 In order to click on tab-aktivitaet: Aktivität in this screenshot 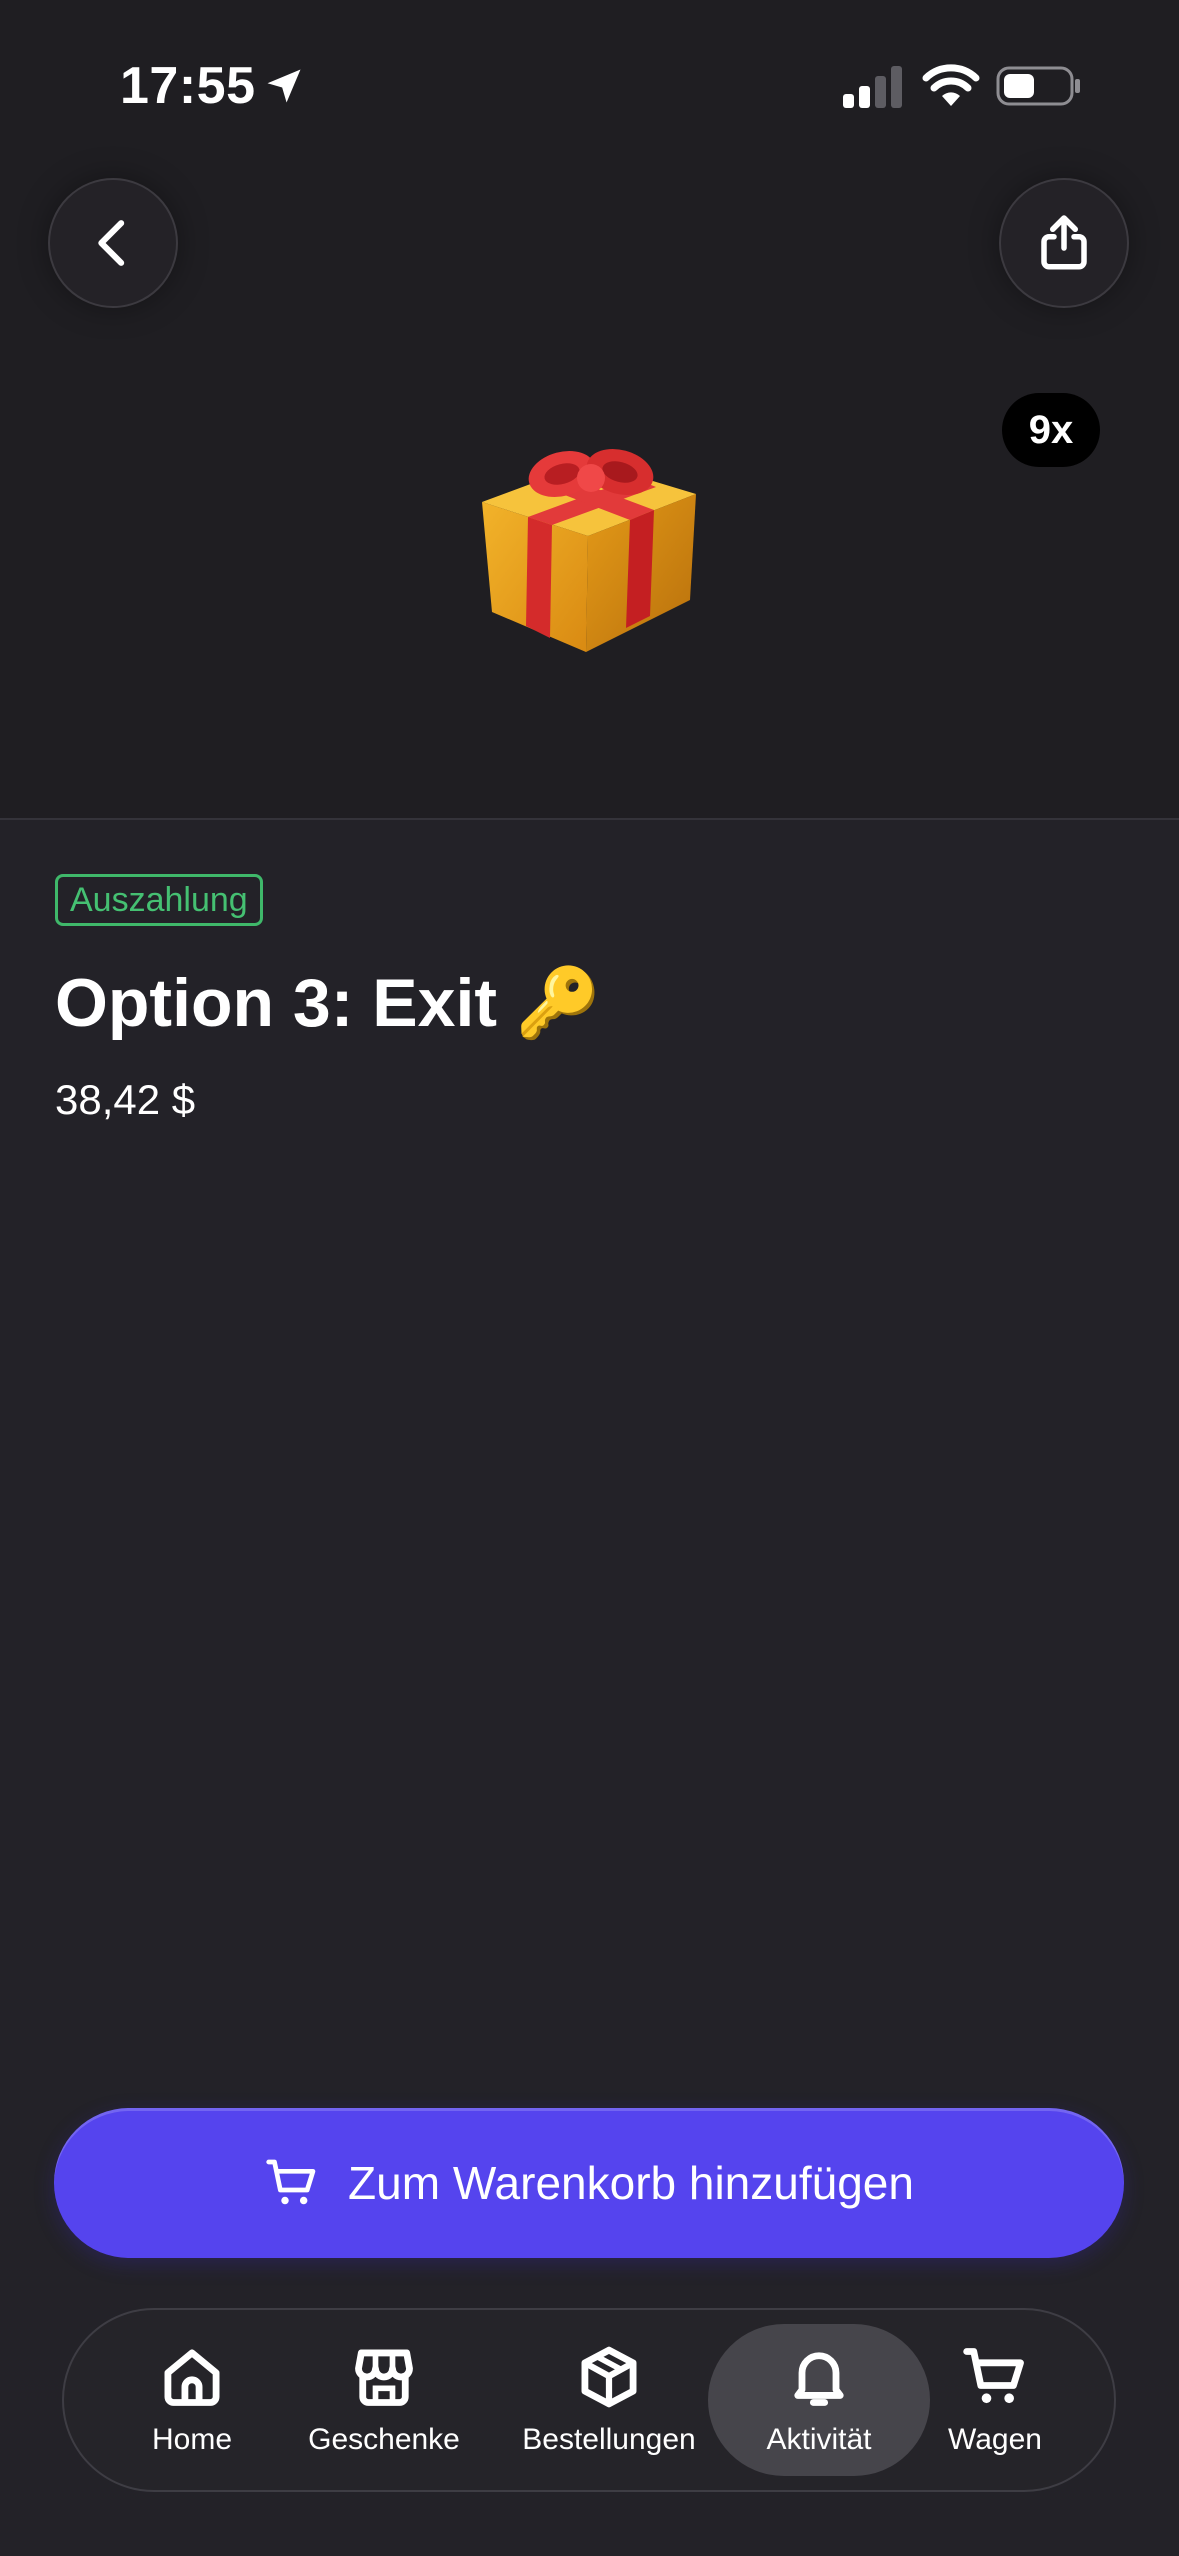, I will do `click(819, 2400)`.